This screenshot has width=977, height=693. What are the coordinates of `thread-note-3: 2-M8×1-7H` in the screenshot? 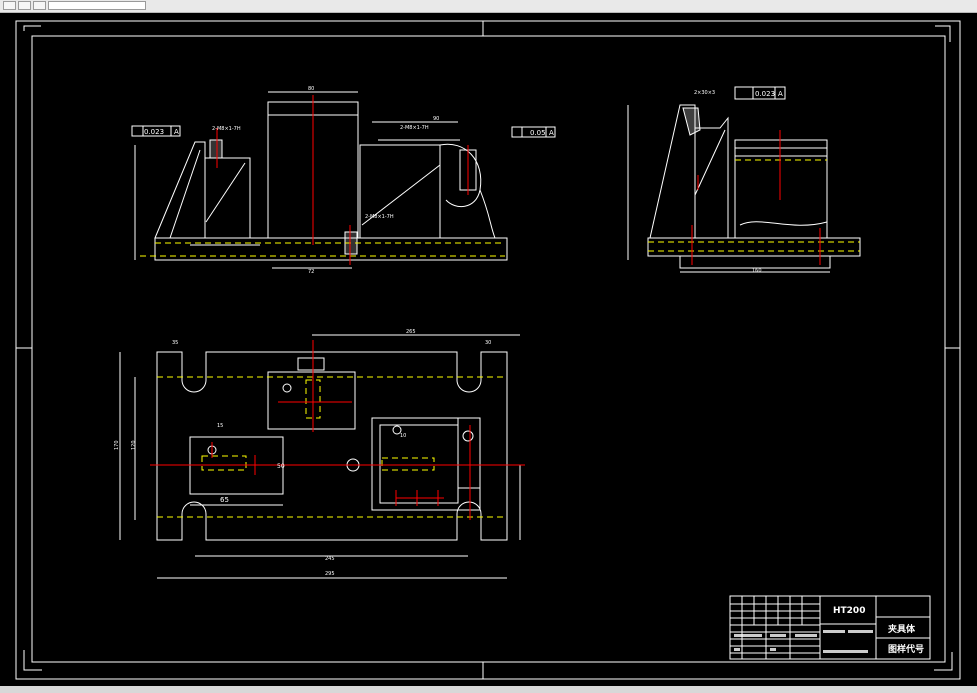 It's located at (414, 128).